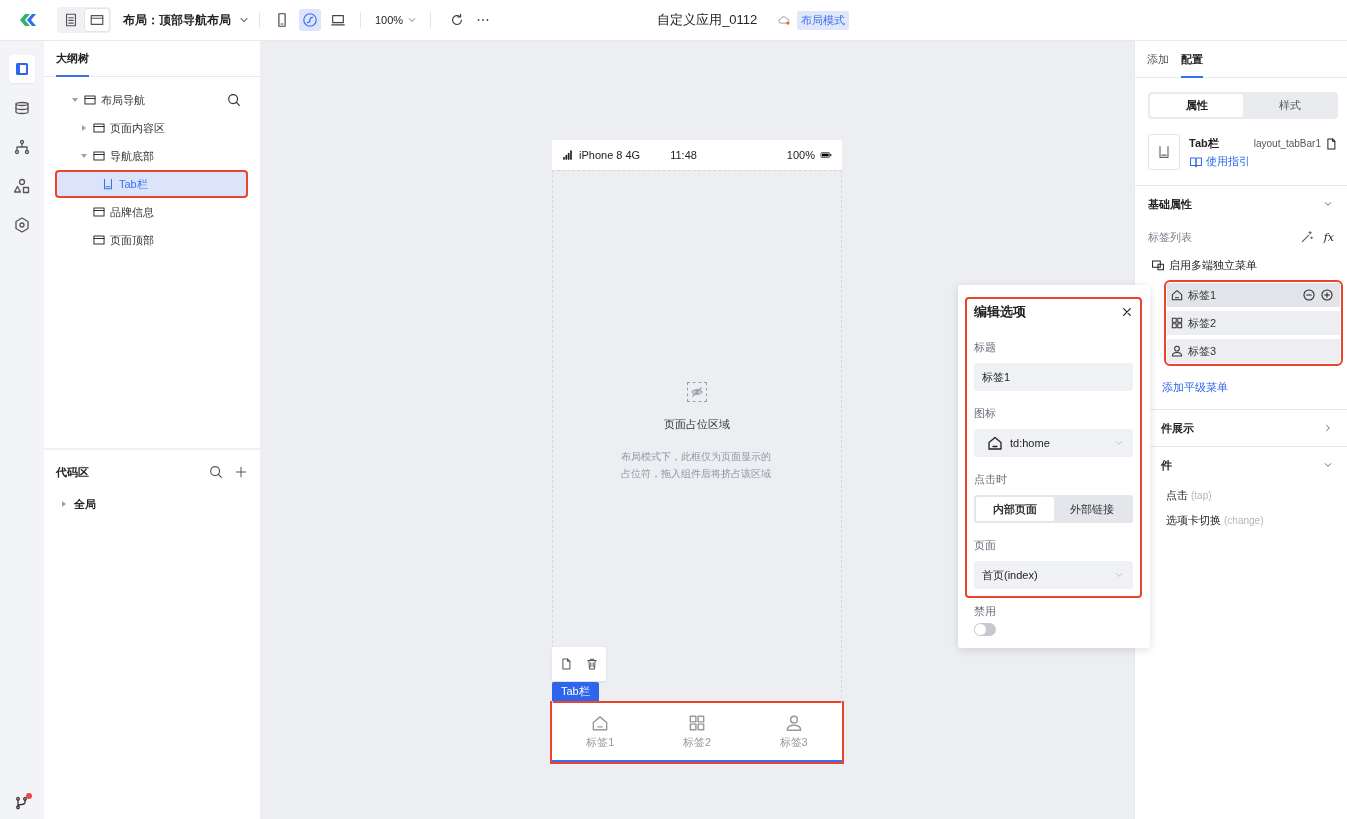  What do you see at coordinates (151, 184) in the screenshot?
I see `tree-item: Tab栏` at bounding box center [151, 184].